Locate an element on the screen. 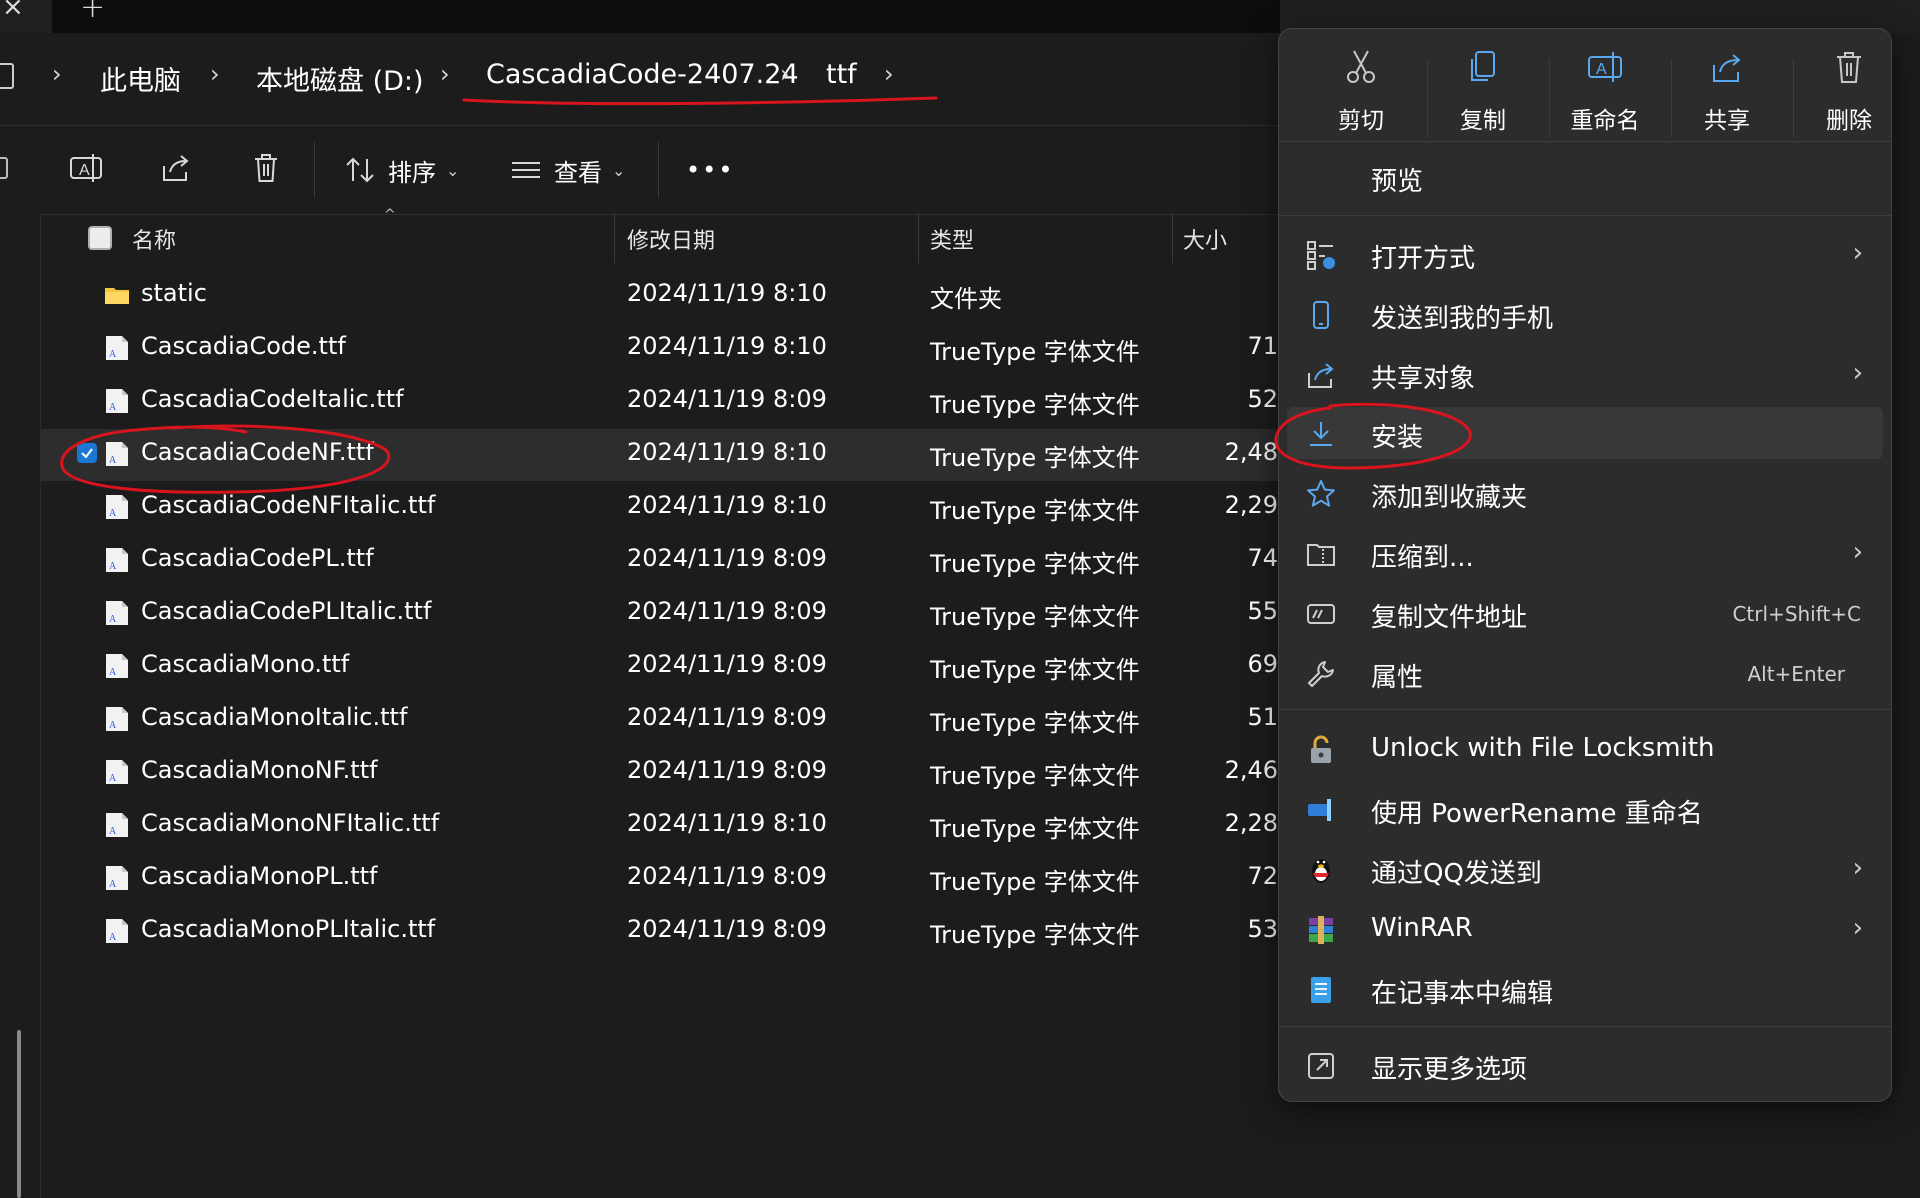 This screenshot has width=1920, height=1198. menu-item-label: 复制文件地址 is located at coordinates (1449, 618).